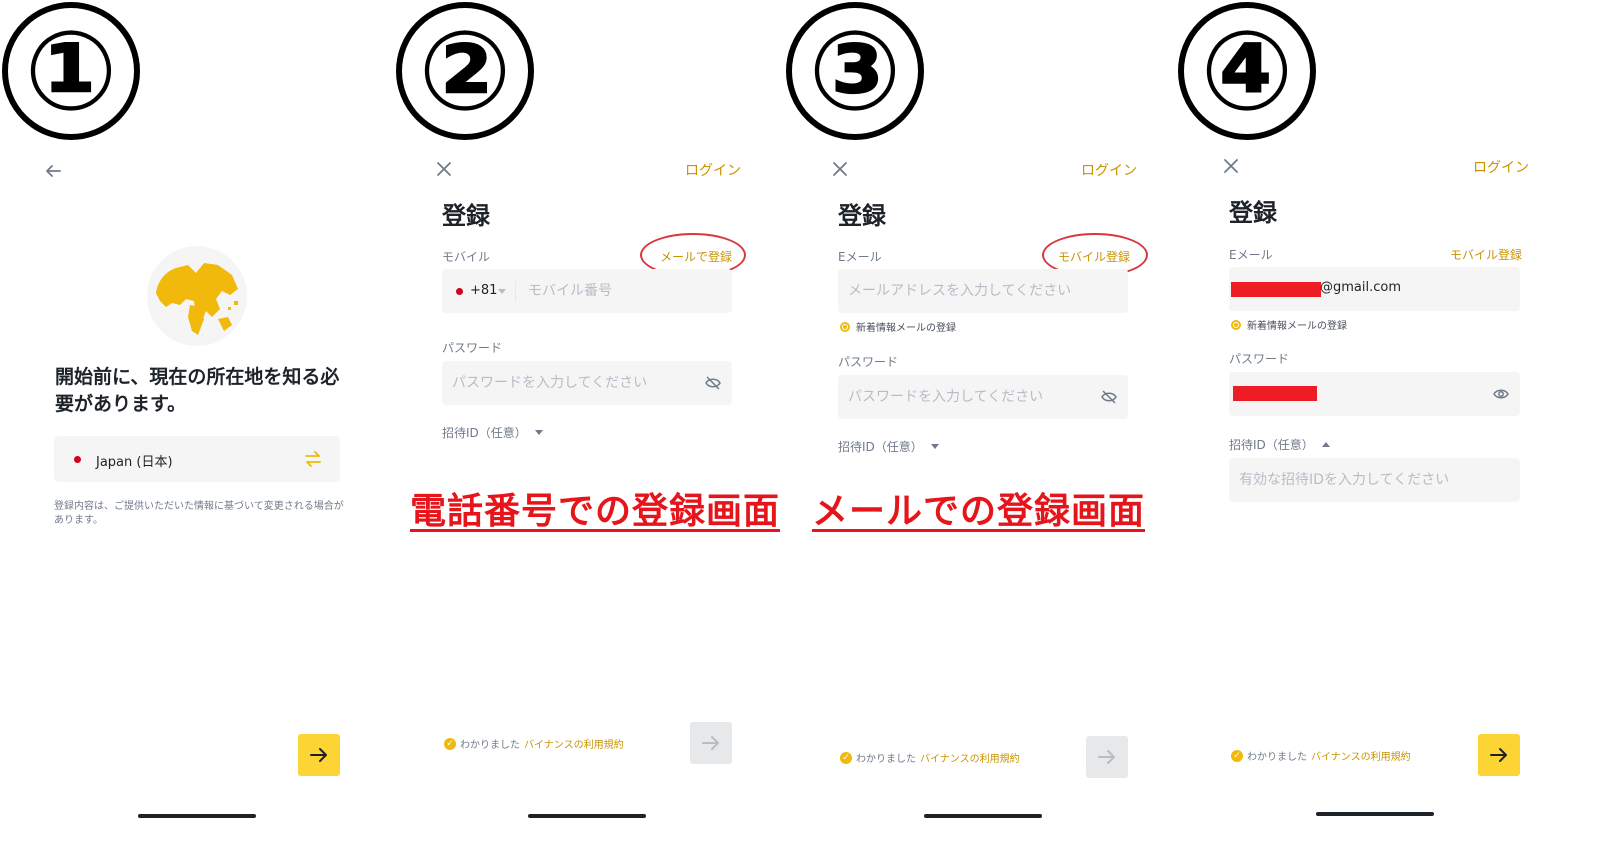  Describe the element at coordinates (1361, 287) in the screenshot. I see `email-value: @gmail.com` at that location.